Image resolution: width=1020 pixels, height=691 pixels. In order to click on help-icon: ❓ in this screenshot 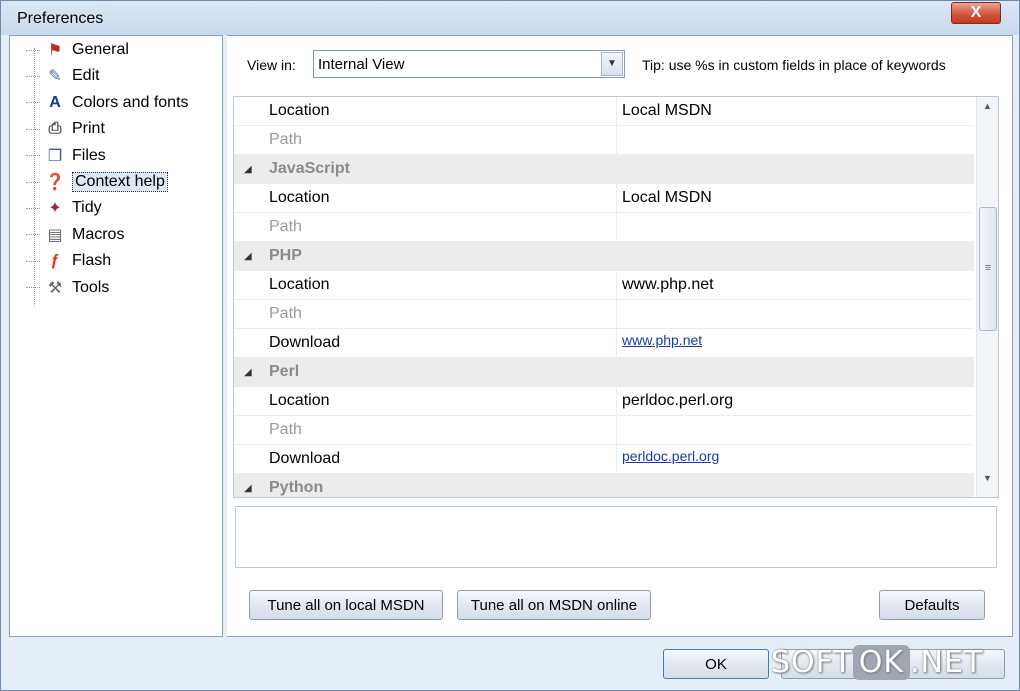, I will do `click(55, 182)`.